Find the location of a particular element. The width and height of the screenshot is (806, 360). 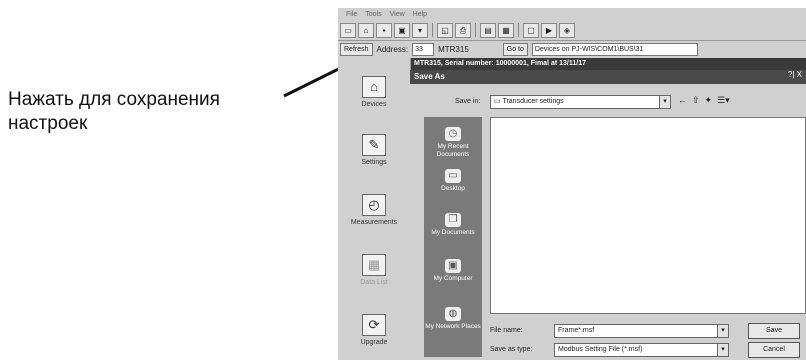

place-network: ◍ My Network Places is located at coordinates (453, 319).